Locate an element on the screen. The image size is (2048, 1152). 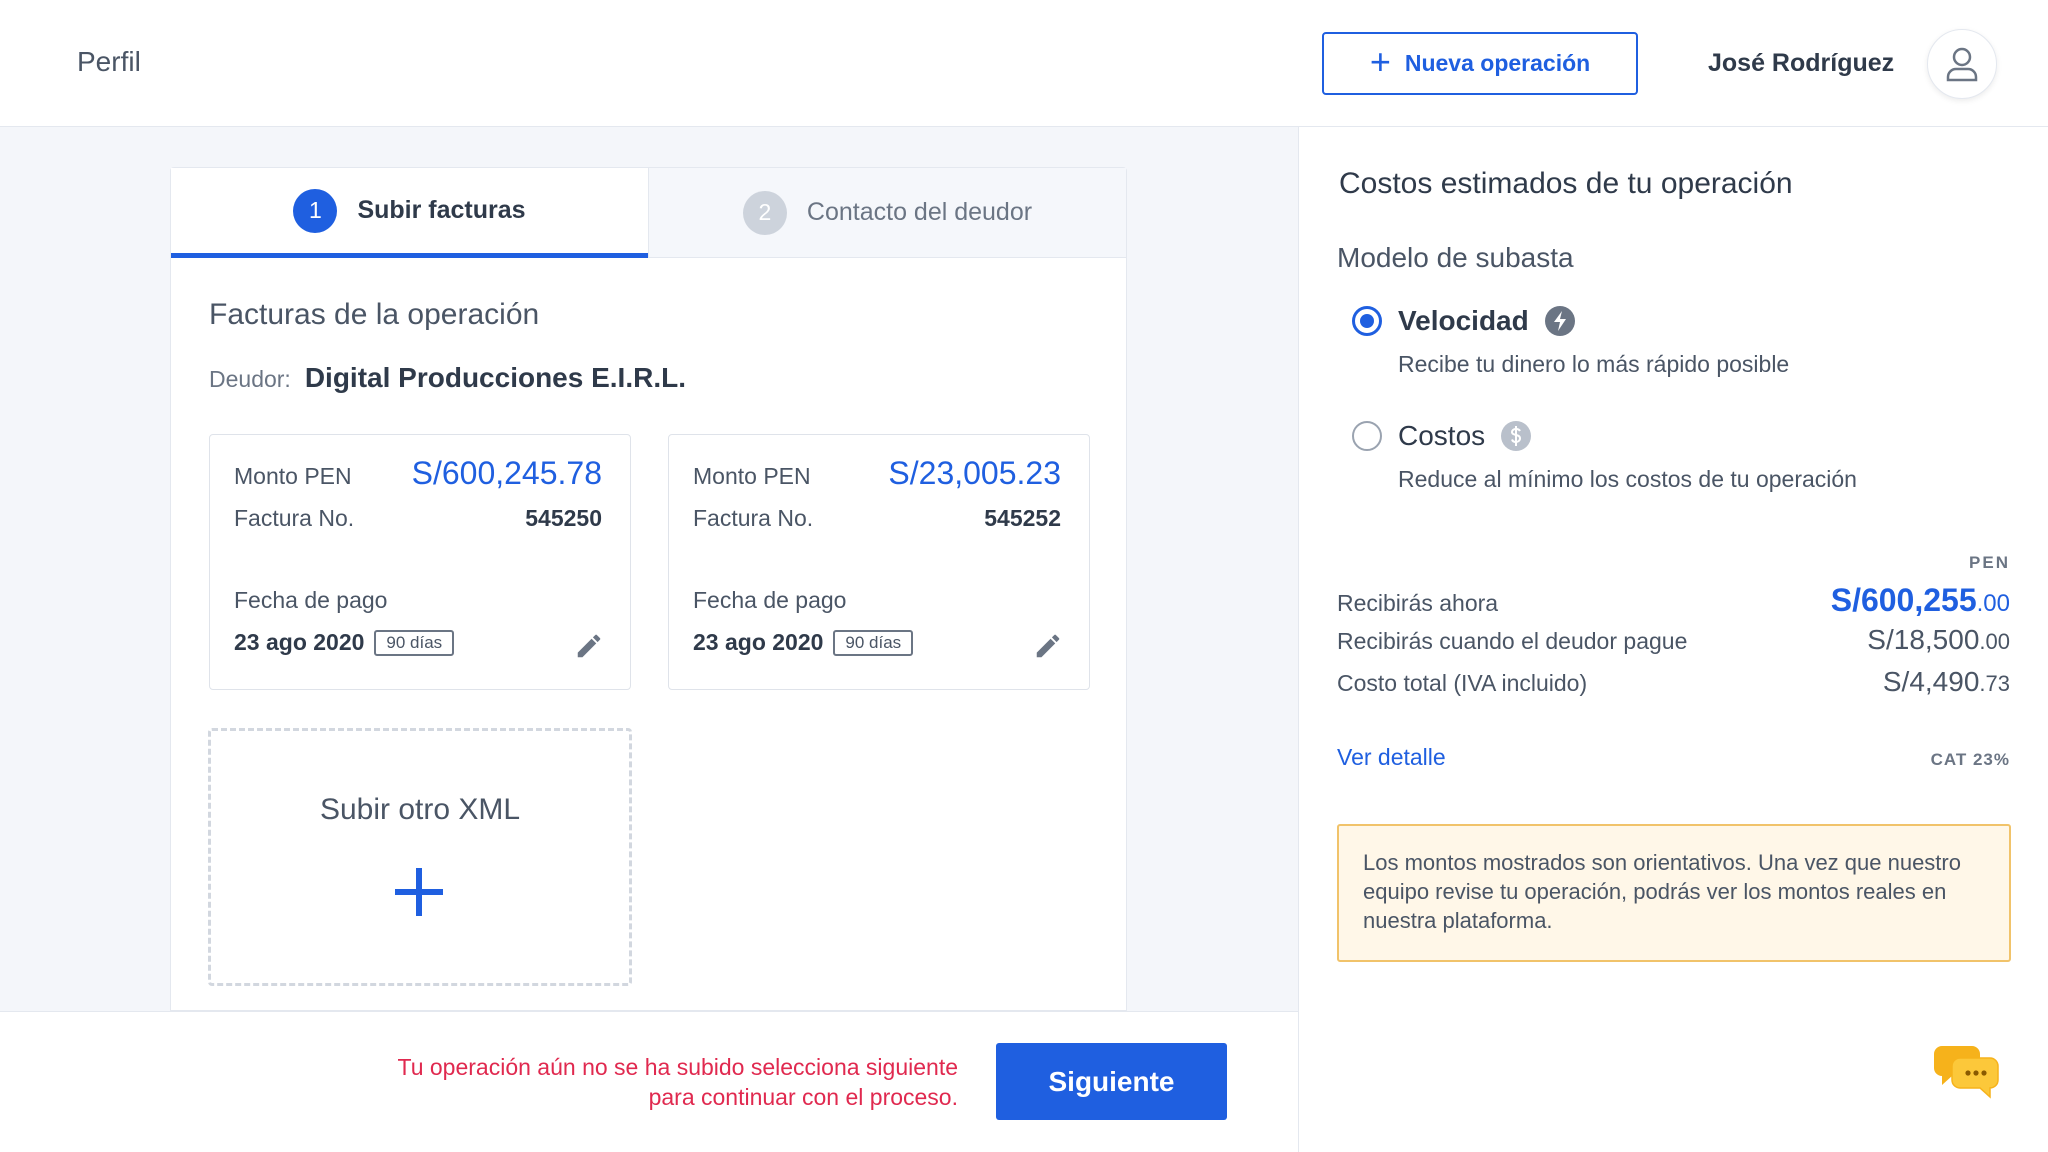
summary-row: Costo total (IVA incluido) S/4,490.73 is located at coordinates (1673, 682).